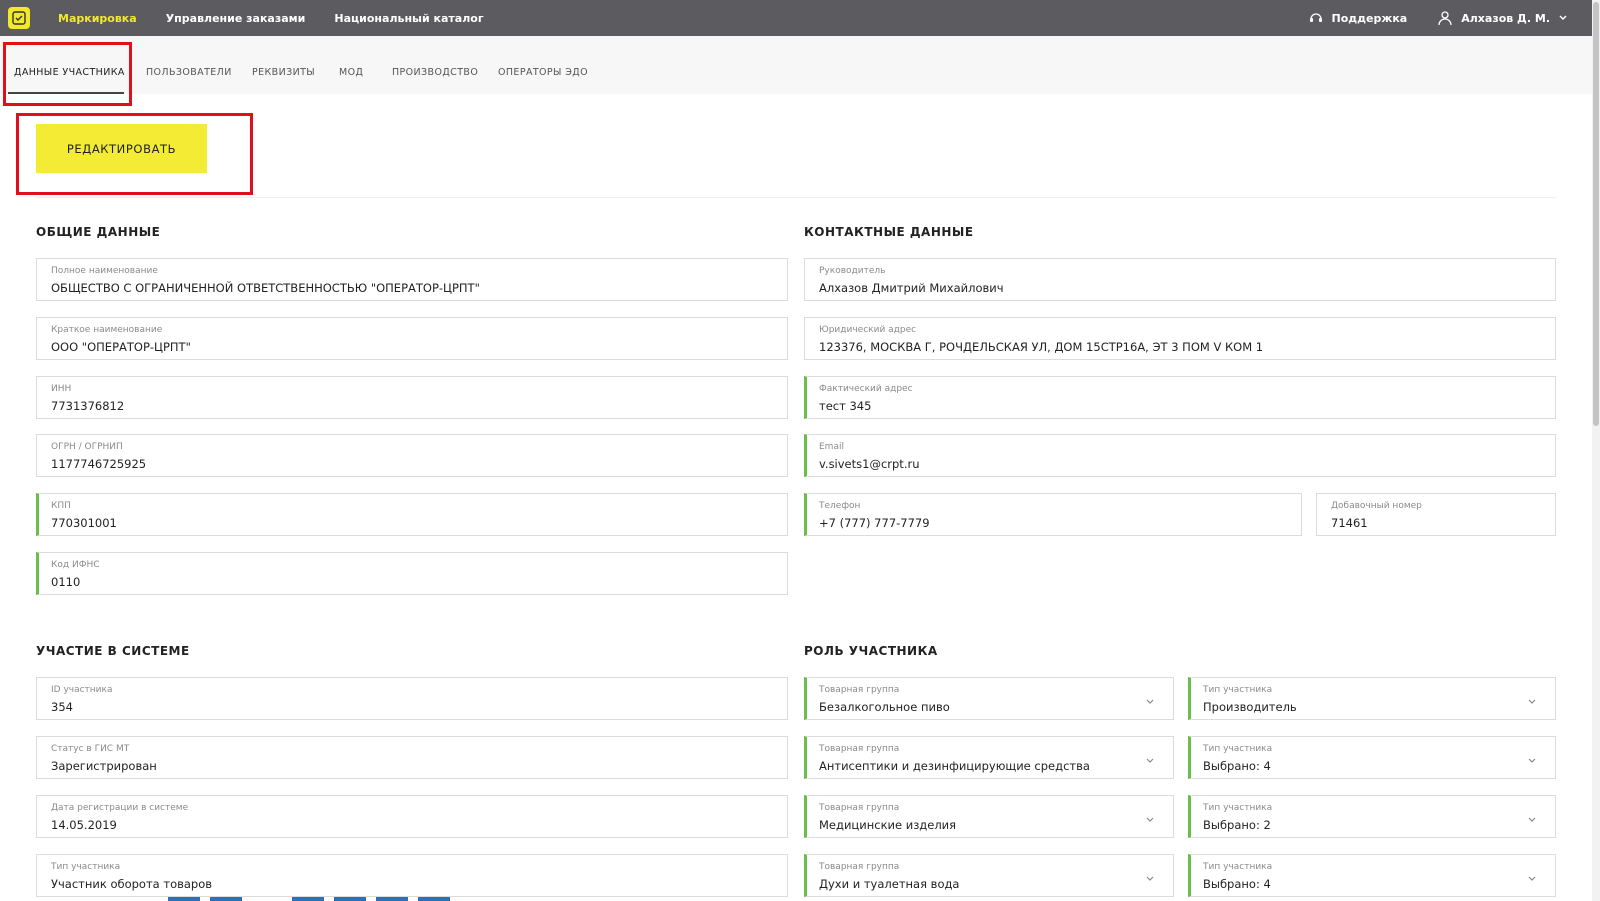 The image size is (1600, 901). Describe the element at coordinates (874, 523) in the screenshot. I see `field-value: +7 (777) 777-7779` at that location.